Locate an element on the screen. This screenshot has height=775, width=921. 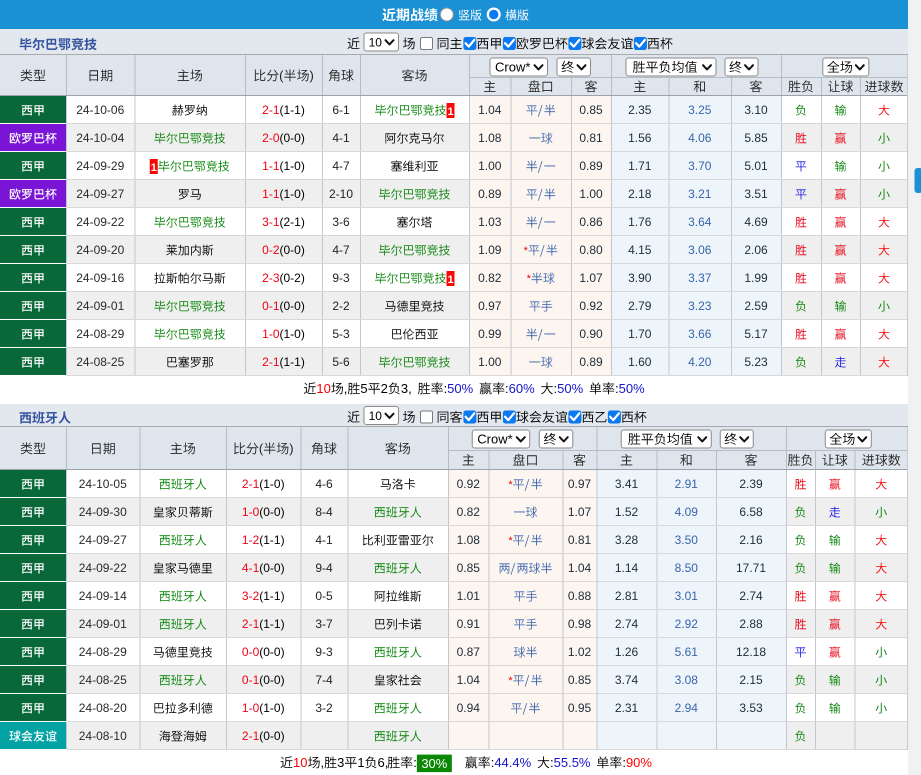
svg-text: 0.94 is located at coordinates (469, 708).